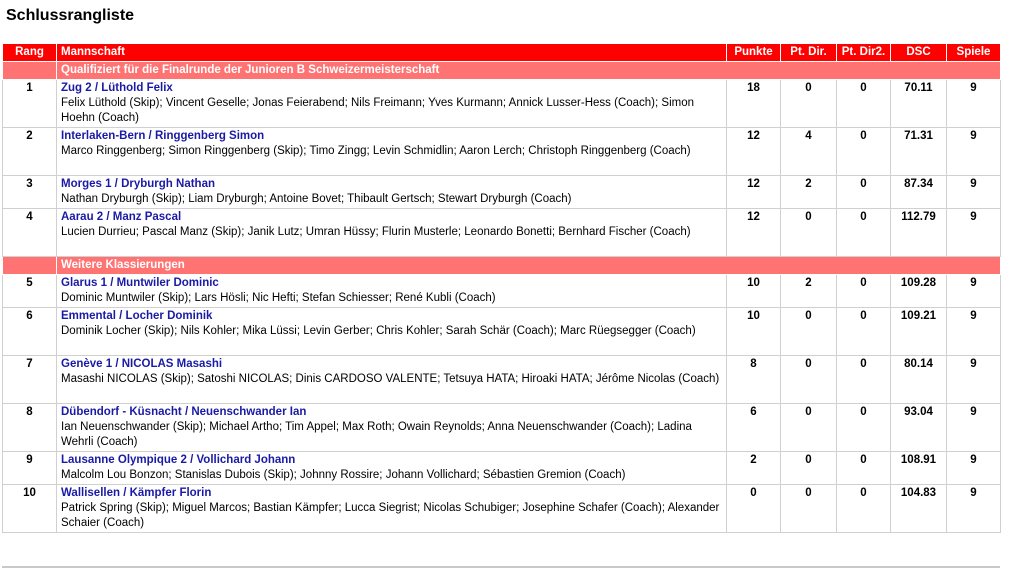 This screenshot has width=1009, height=576. What do you see at coordinates (29, 427) in the screenshot?
I see `rank-cell: 8` at bounding box center [29, 427].